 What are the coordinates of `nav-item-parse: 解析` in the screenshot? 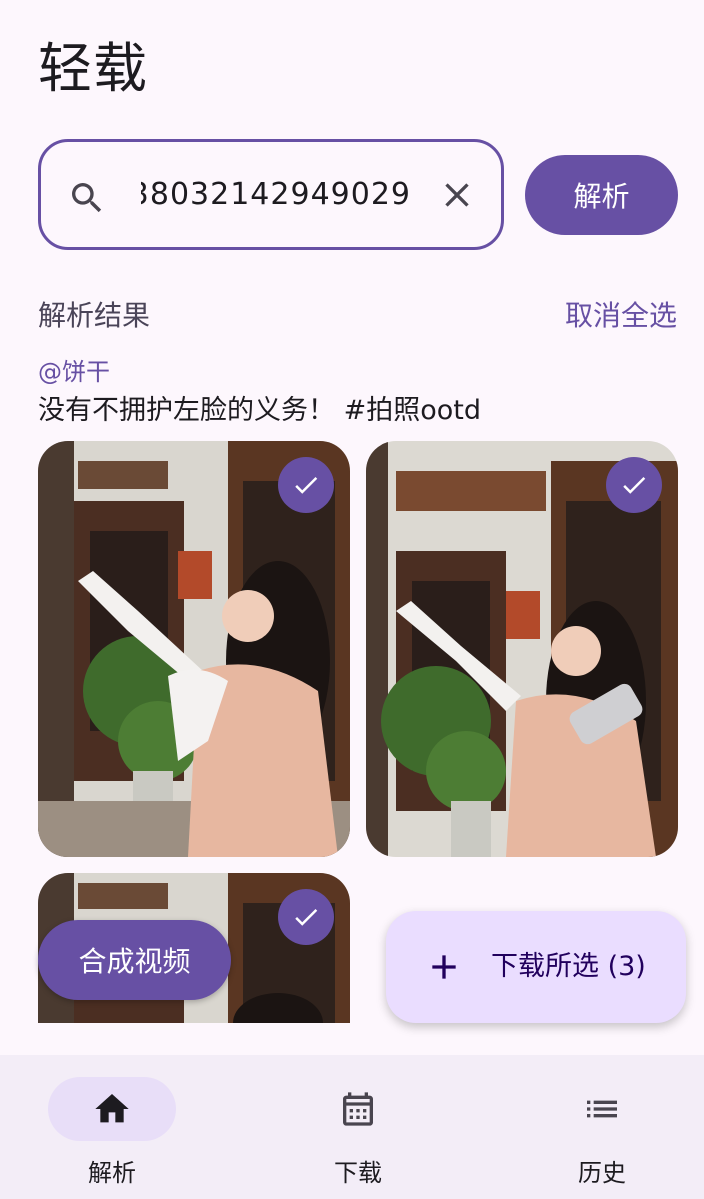 It's located at (112, 1127).